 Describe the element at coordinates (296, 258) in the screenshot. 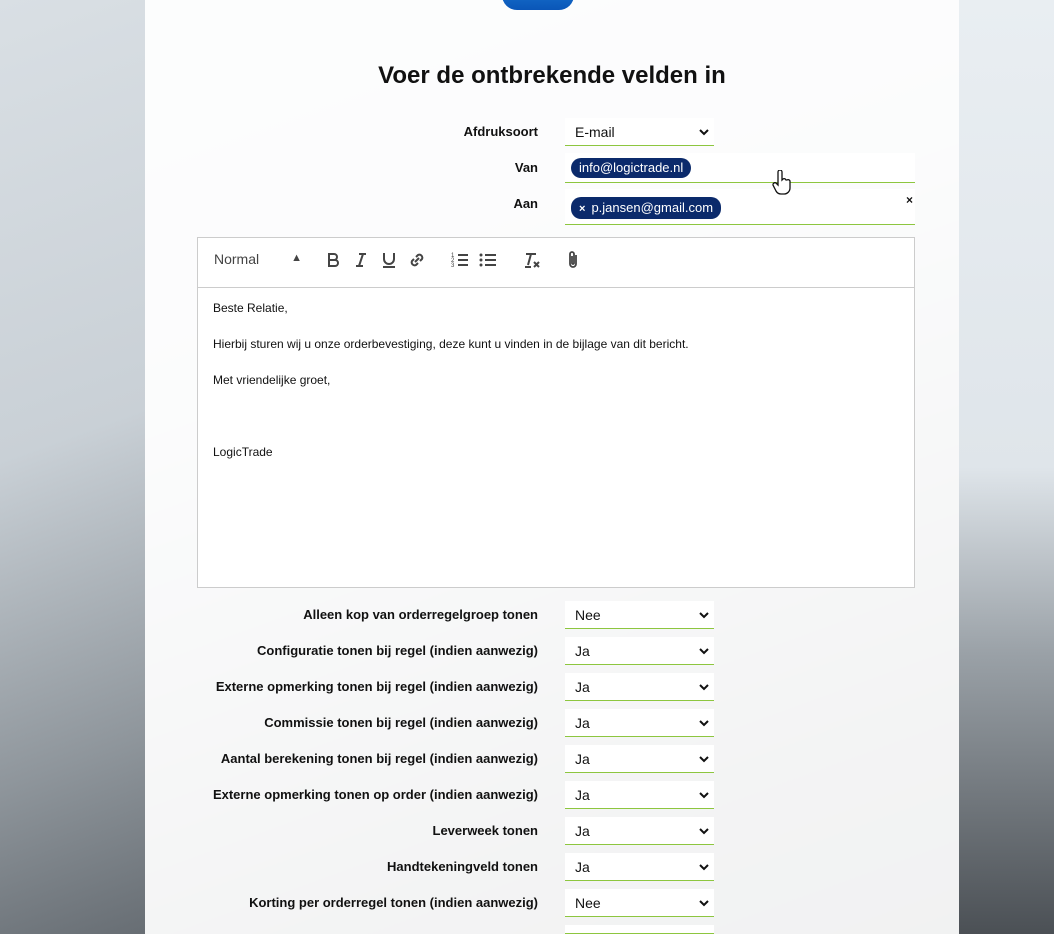

I see `up-down-icon: ▲` at that location.